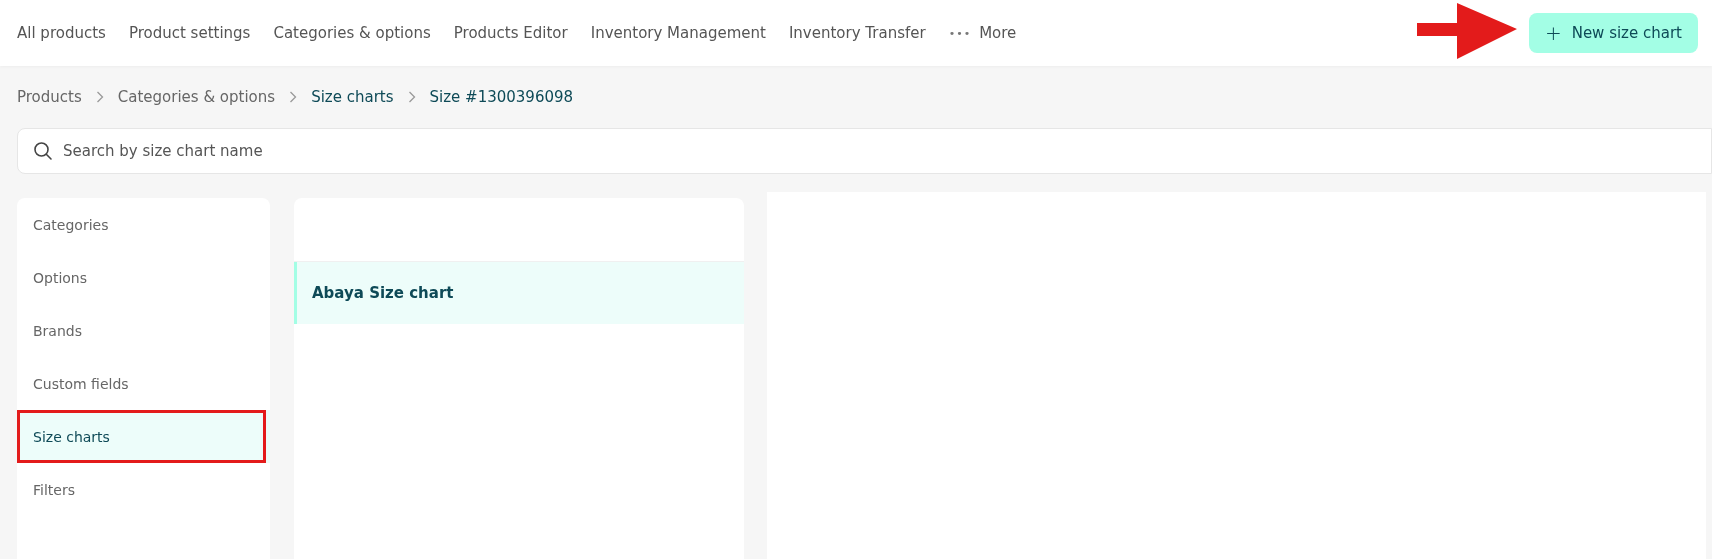 This screenshot has height=559, width=1712. Describe the element at coordinates (352, 97) in the screenshot. I see `breadcrumb-link: Size charts` at that location.